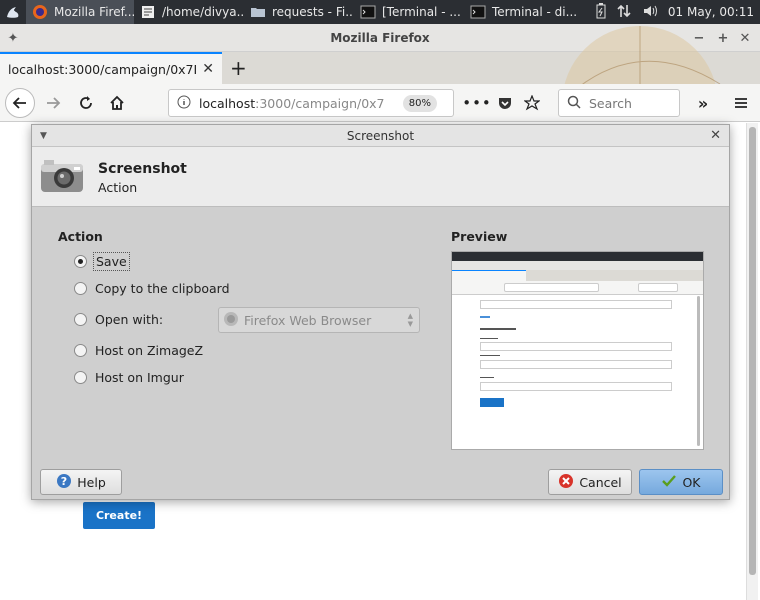 The image size is (760, 600). What do you see at coordinates (380, 37) in the screenshot?
I see `window-title: Mozilla Firefox` at bounding box center [380, 37].